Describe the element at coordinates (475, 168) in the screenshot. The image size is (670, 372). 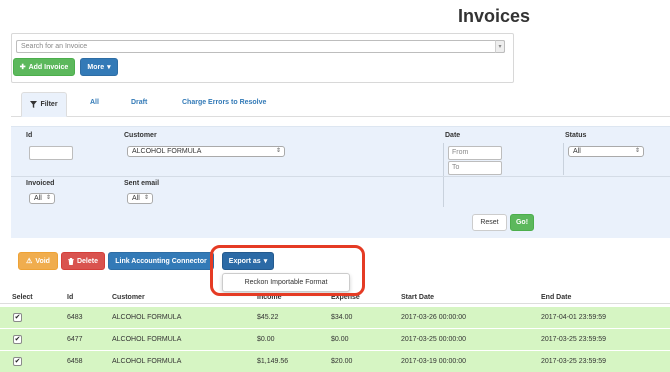
I see `date-to-input: To` at that location.